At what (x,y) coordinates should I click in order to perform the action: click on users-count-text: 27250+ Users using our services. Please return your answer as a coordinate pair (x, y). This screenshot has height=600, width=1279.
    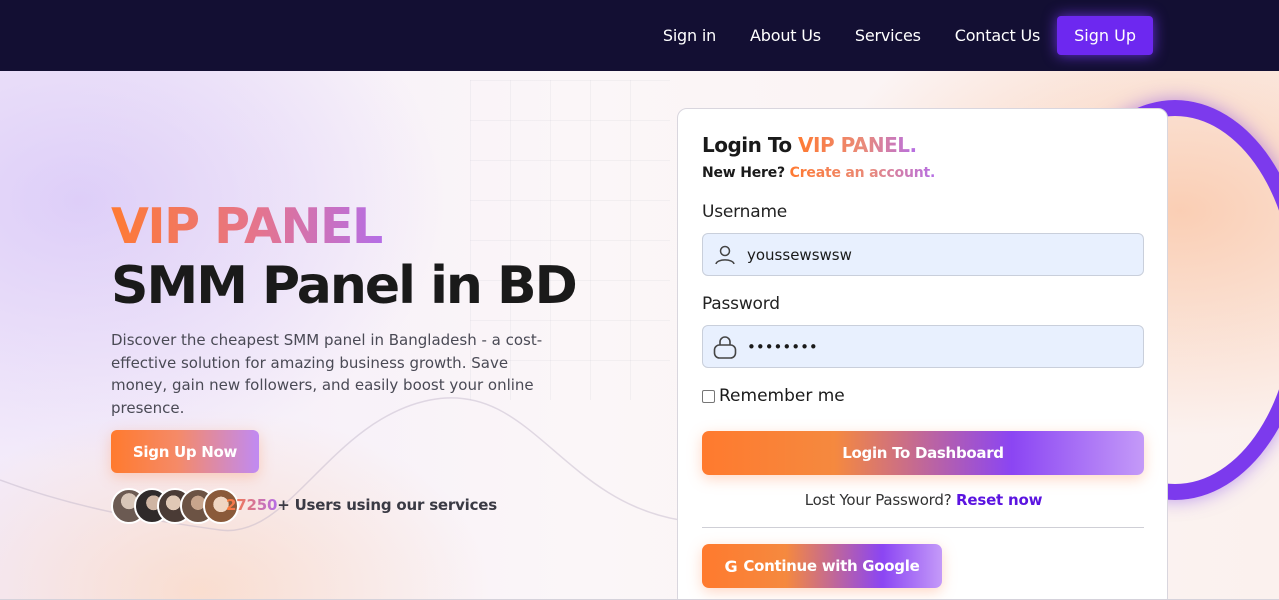
    Looking at the image, I should click on (361, 505).